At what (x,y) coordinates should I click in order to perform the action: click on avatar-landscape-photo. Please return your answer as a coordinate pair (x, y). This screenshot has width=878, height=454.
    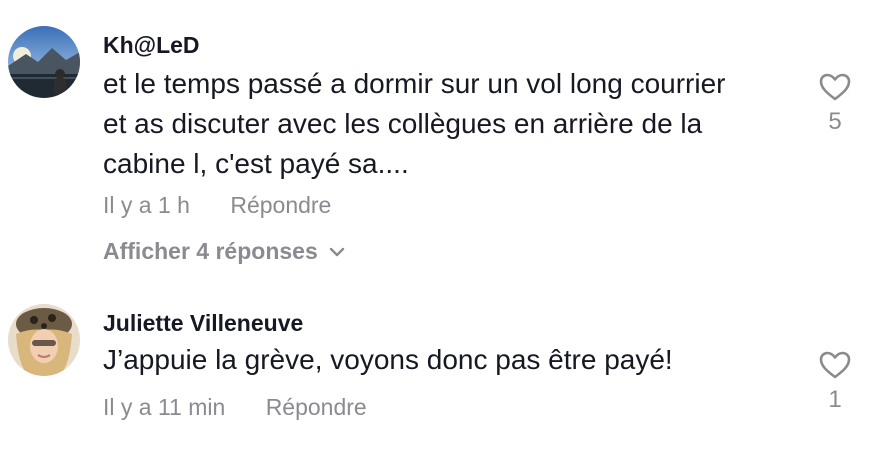
    Looking at the image, I should click on (44, 62).